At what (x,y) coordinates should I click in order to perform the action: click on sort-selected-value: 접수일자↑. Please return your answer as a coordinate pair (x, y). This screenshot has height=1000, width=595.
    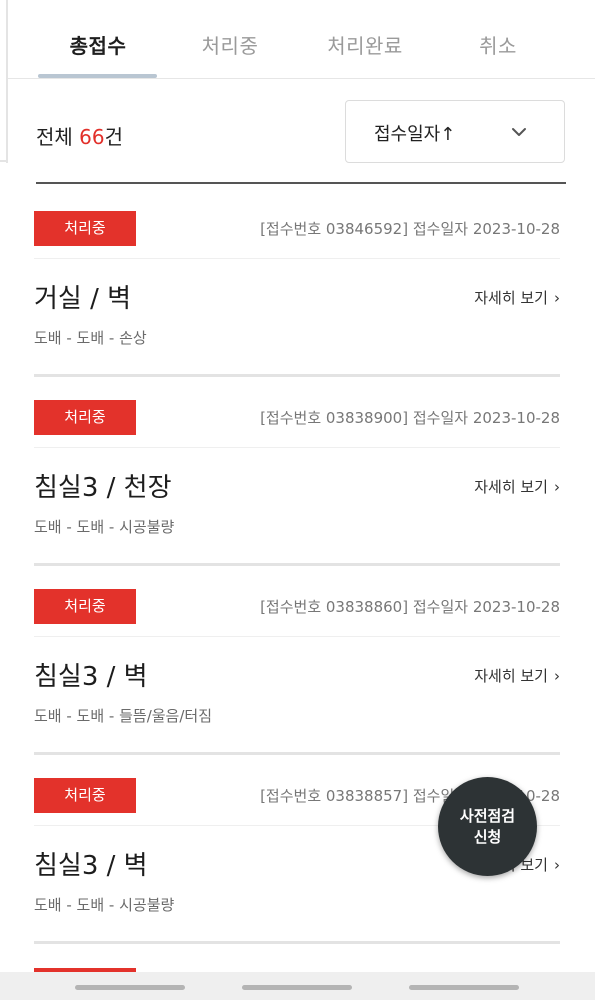
    Looking at the image, I should click on (415, 134).